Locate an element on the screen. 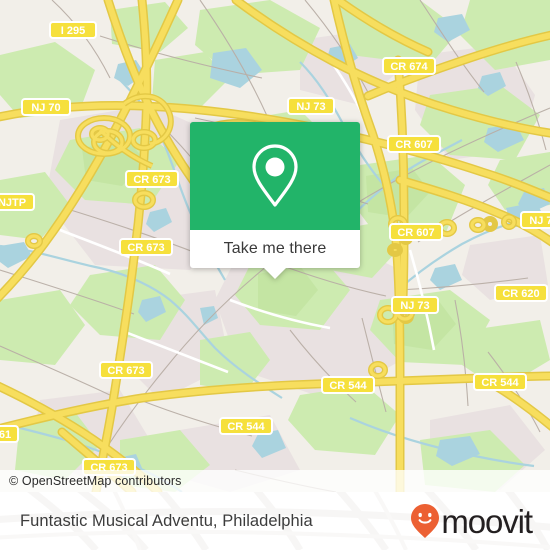 This screenshot has height=550, width=550. route-shield: I 295 is located at coordinates (73, 30).